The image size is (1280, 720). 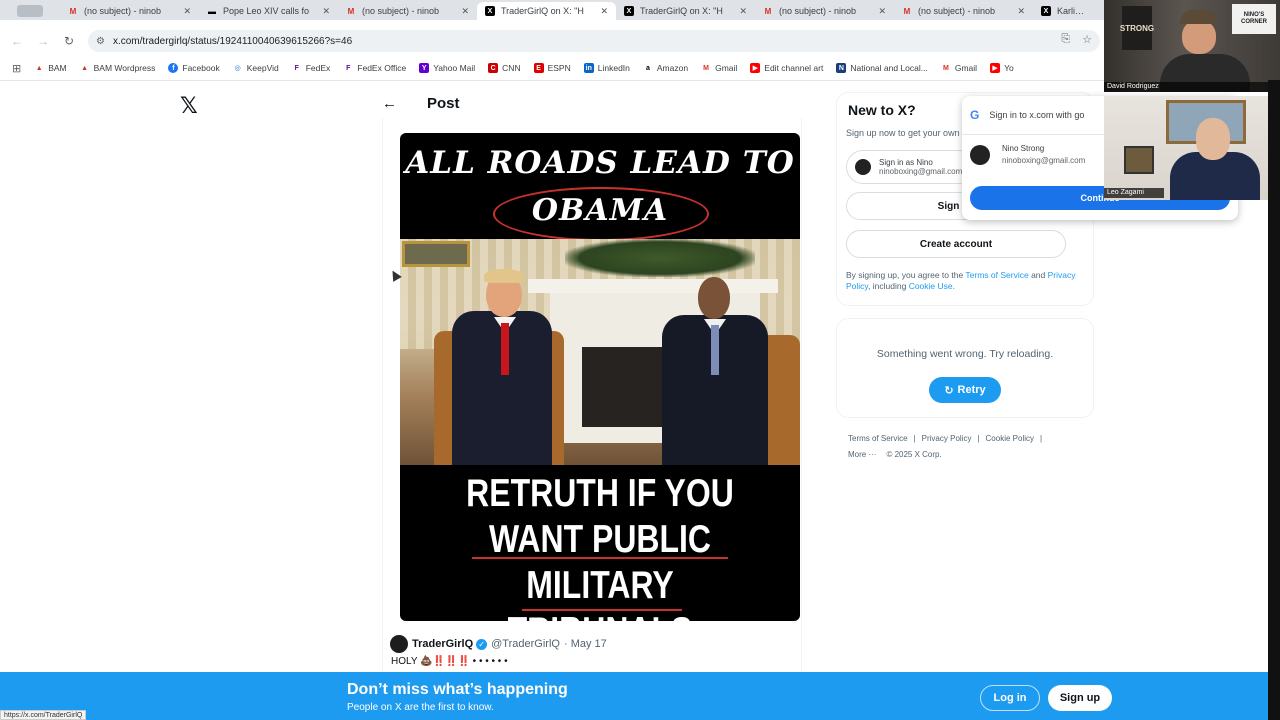 What do you see at coordinates (407, 11) in the screenshot?
I see `tab-2: M (no subject) - ninob ✕` at bounding box center [407, 11].